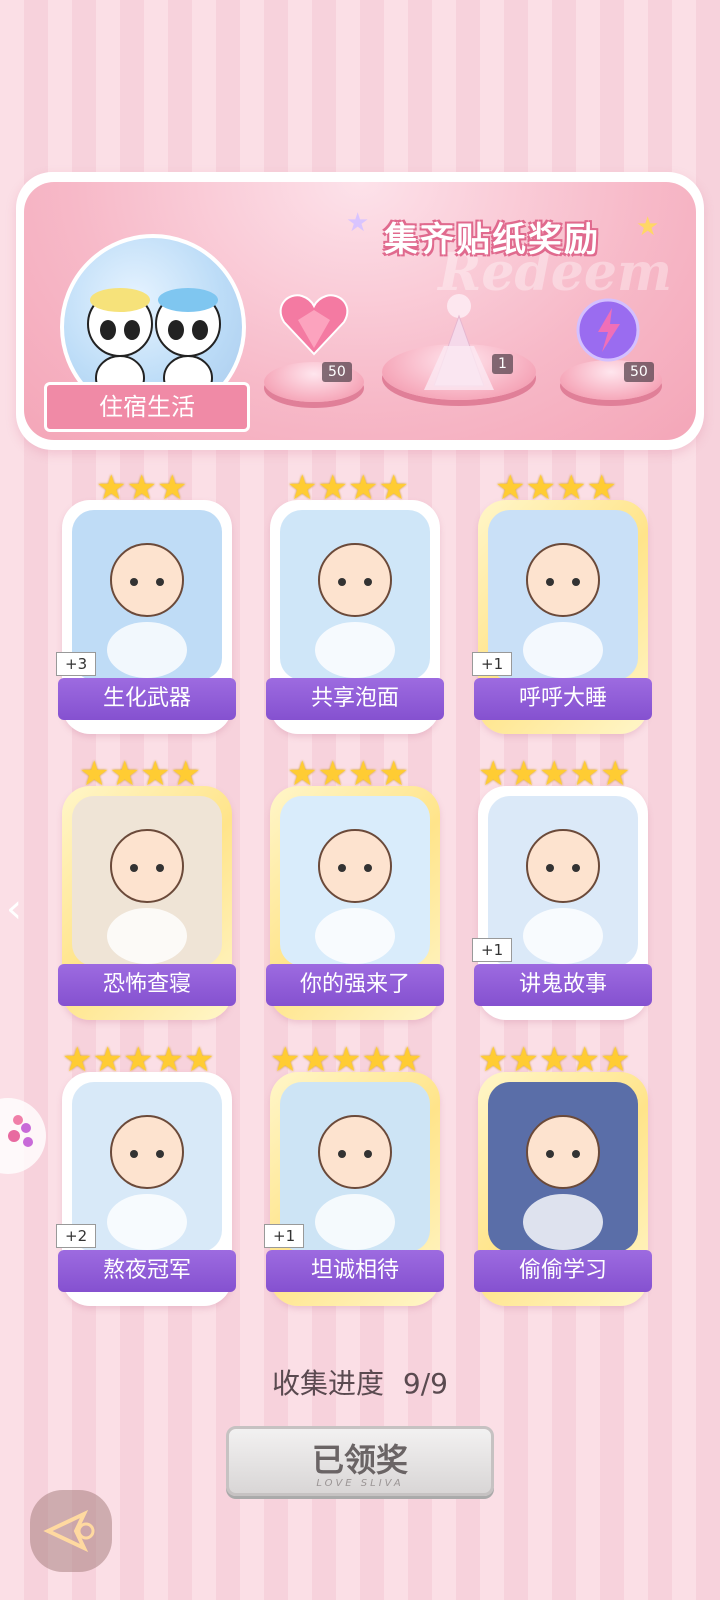 The height and width of the screenshot is (1600, 720). I want to click on dorm-life-label: 住宿生活, so click(147, 407).